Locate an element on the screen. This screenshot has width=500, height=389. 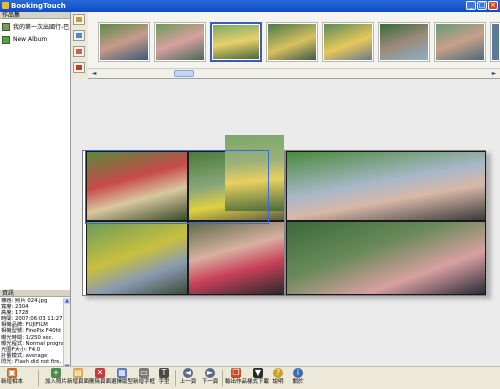
new-book-button: ▣ 新增相本 is located at coordinates (12, 378).